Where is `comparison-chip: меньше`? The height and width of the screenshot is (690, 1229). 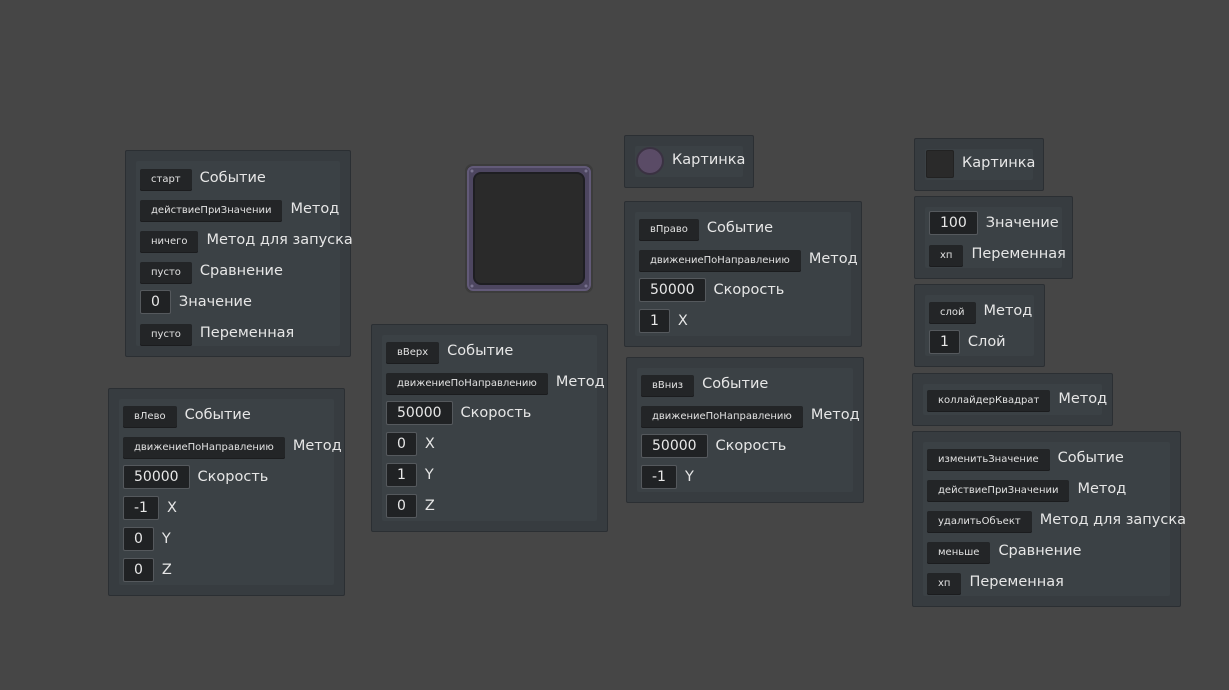
comparison-chip: меньше is located at coordinates (959, 553).